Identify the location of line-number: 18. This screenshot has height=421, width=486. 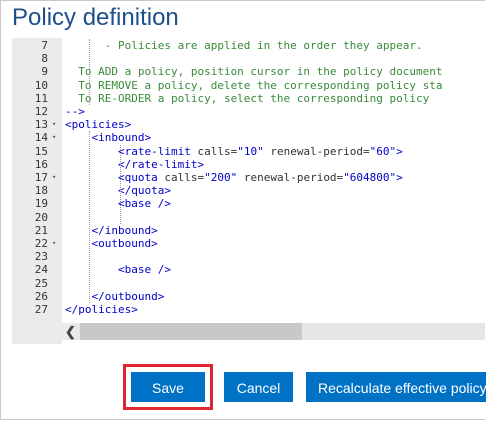
(37, 190).